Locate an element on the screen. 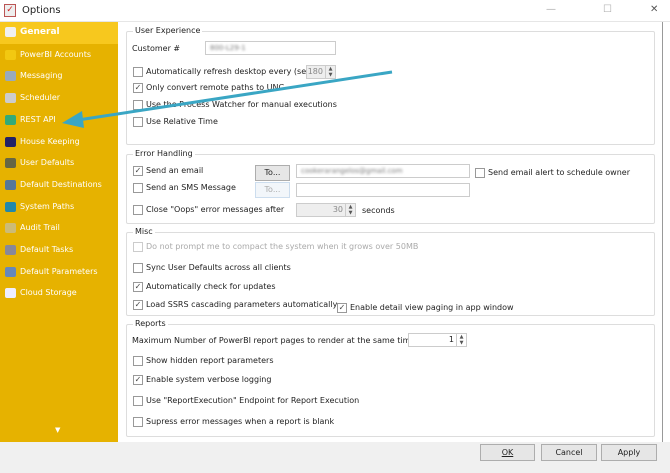  annotation-arrow is located at coordinates (227, 99).